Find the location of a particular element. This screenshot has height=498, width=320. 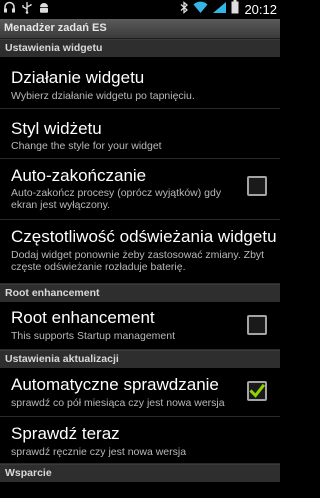

signal-icon is located at coordinates (219, 10).